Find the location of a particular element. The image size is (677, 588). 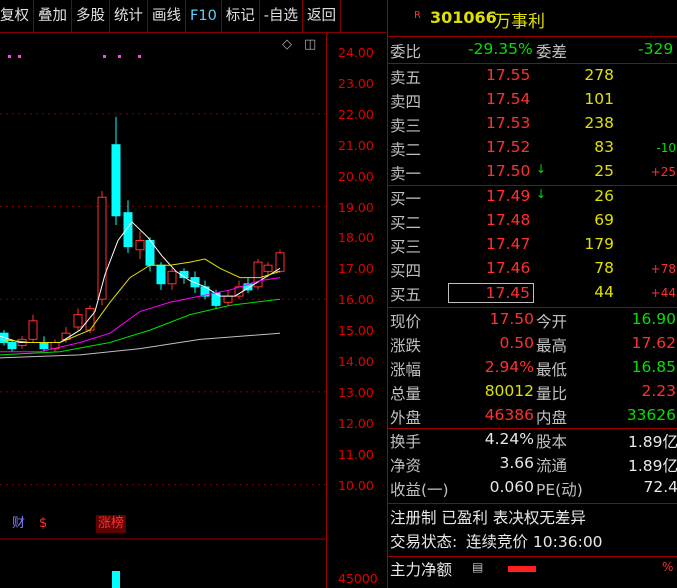

book-volume: 69 is located at coordinates (604, 220).